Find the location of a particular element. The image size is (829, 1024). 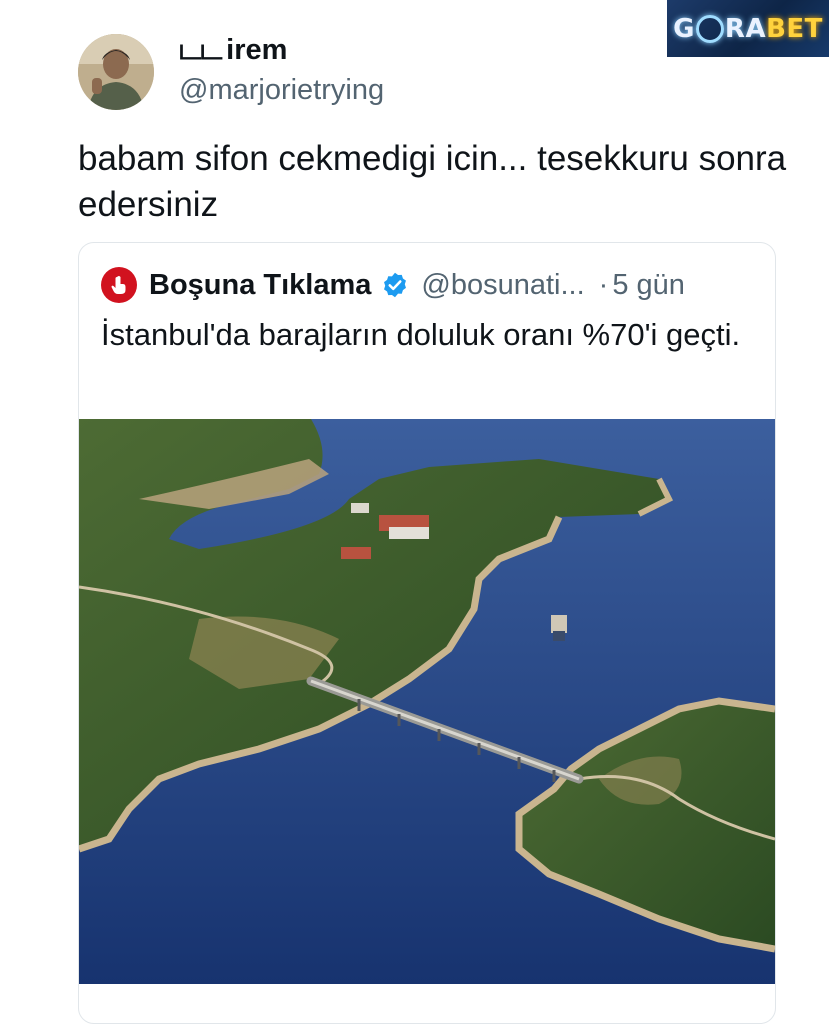

quoted-display-name: Boşuna Tıklama is located at coordinates (260, 285).